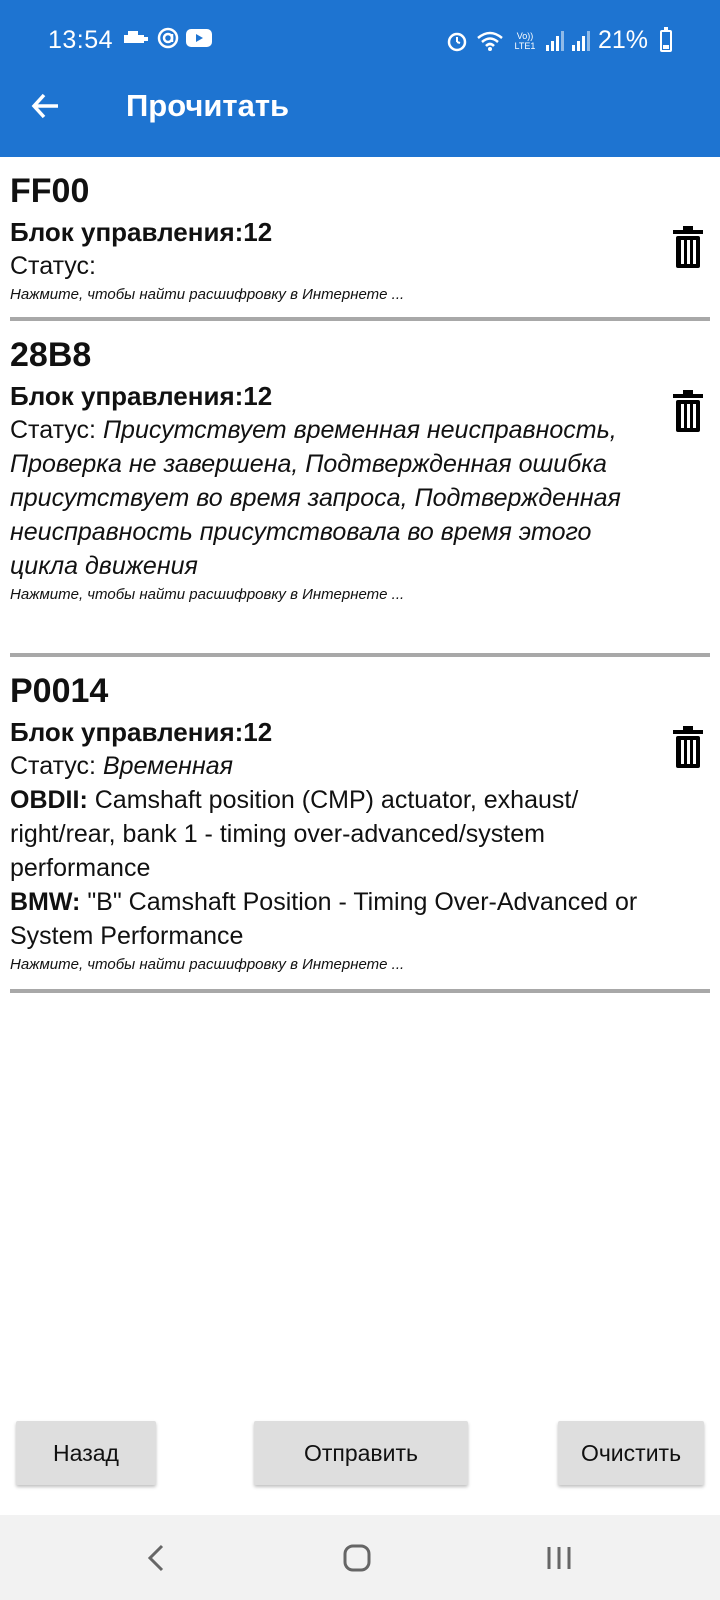  What do you see at coordinates (360, 40) in the screenshot?
I see `status-bar: 13:54 Vo)) LTE1 21%` at bounding box center [360, 40].